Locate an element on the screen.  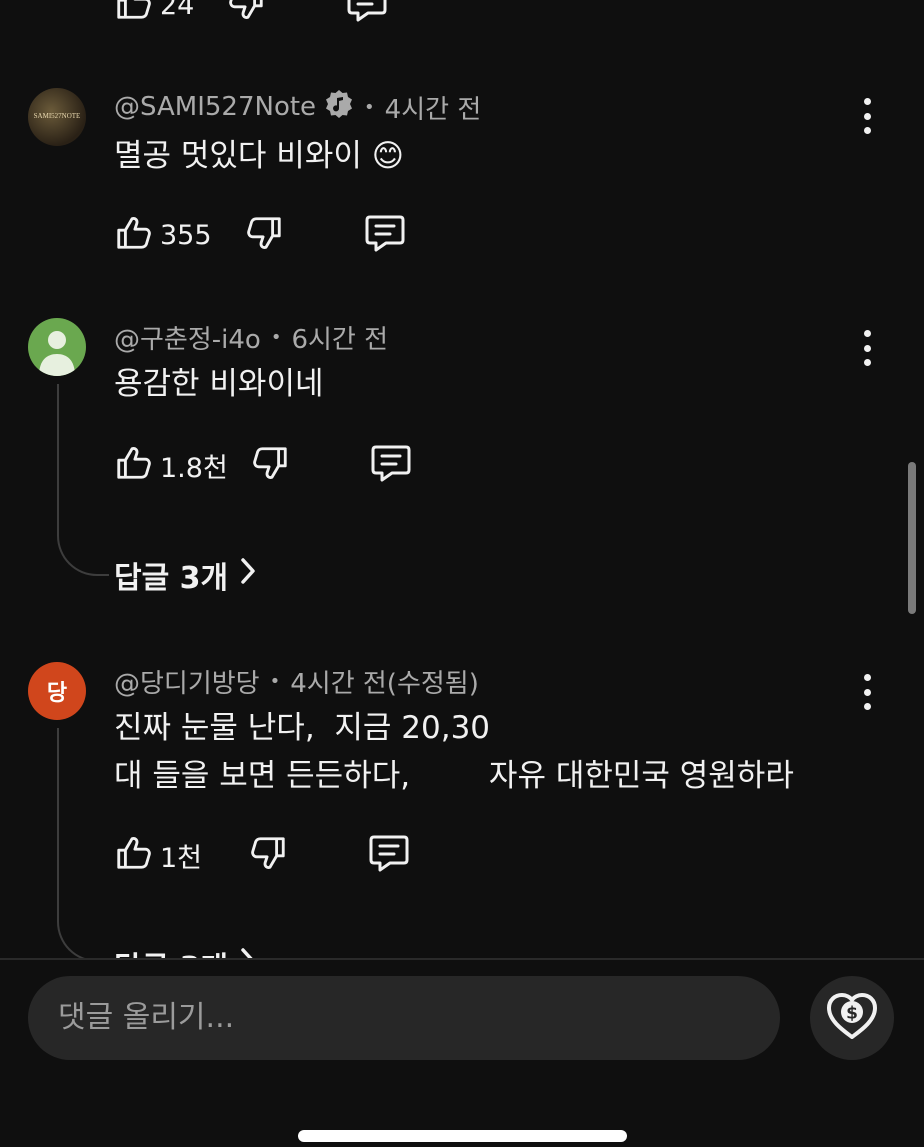
comment-actions-partial: 24 is located at coordinates (251, 14).